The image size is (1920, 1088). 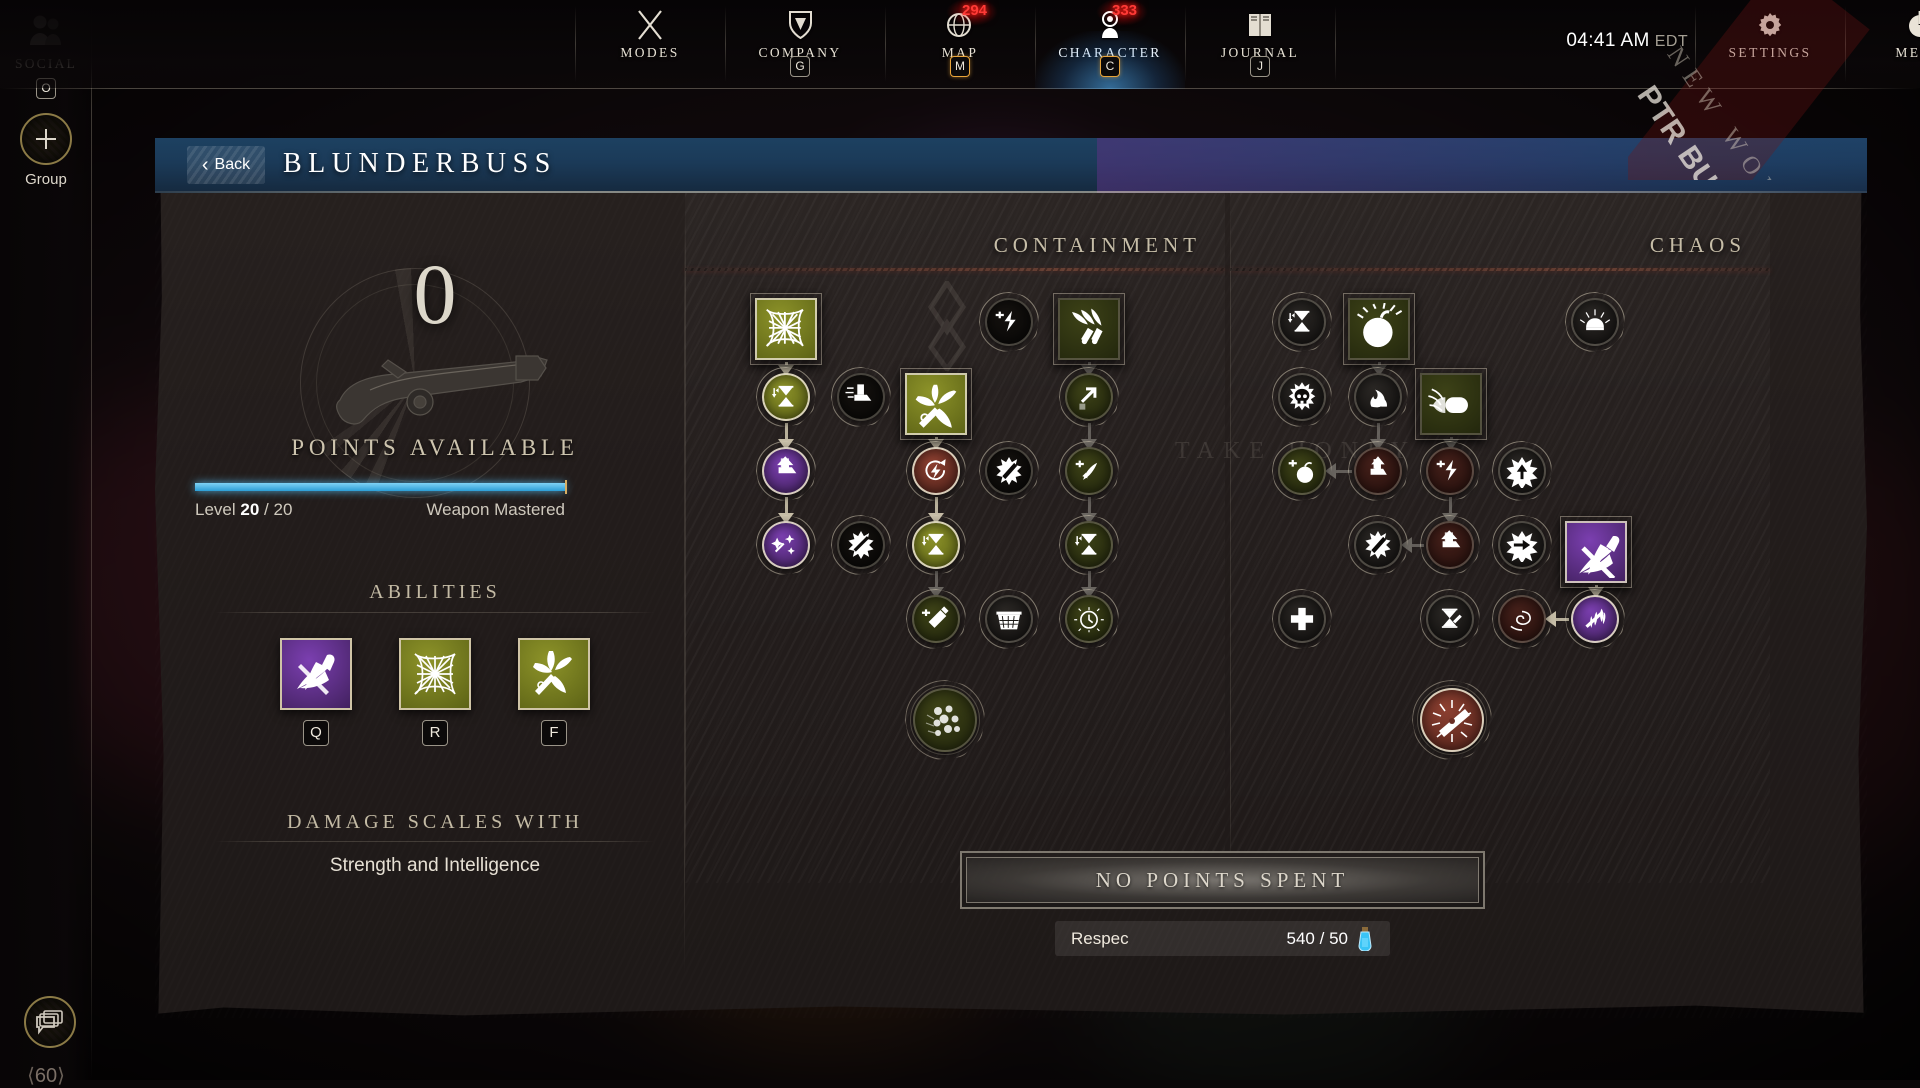 I want to click on burn-boot-node, so click(x=1378, y=471).